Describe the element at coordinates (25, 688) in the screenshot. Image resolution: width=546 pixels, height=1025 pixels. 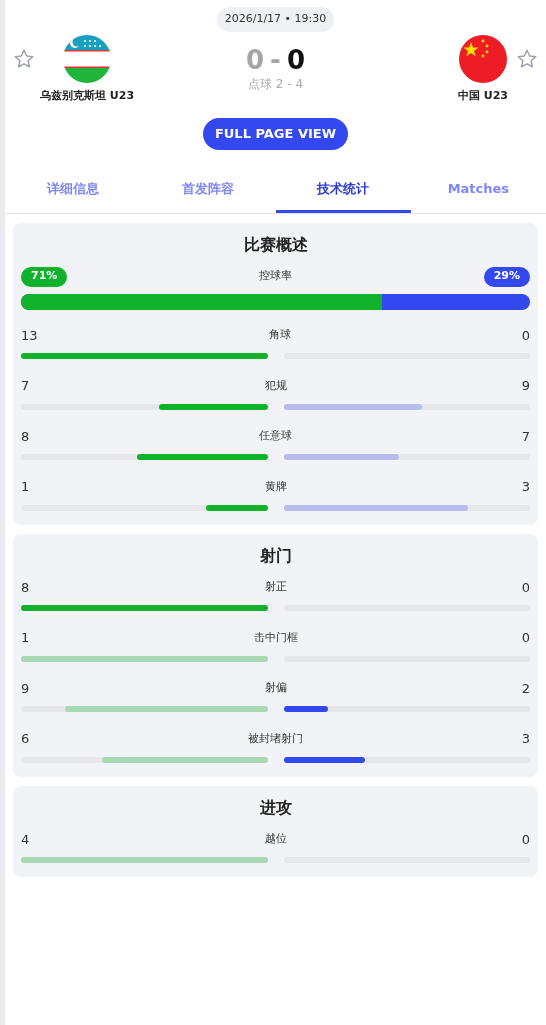
I see `home-value: 9` at that location.